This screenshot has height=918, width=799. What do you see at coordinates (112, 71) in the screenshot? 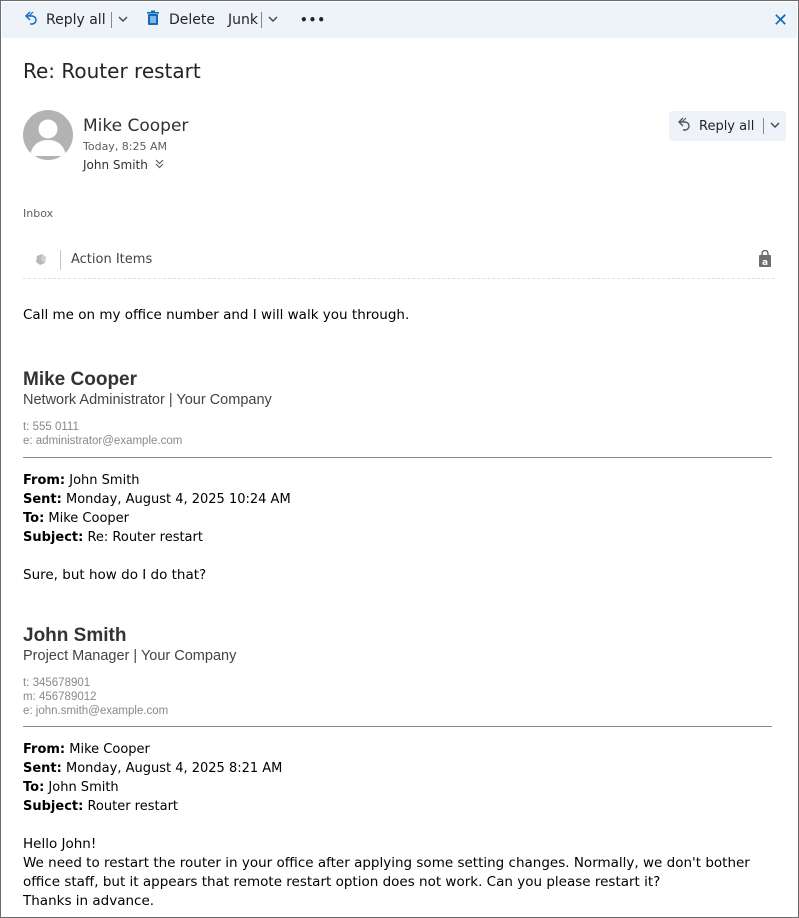
I see `message-subject: Re: Router restart` at bounding box center [112, 71].